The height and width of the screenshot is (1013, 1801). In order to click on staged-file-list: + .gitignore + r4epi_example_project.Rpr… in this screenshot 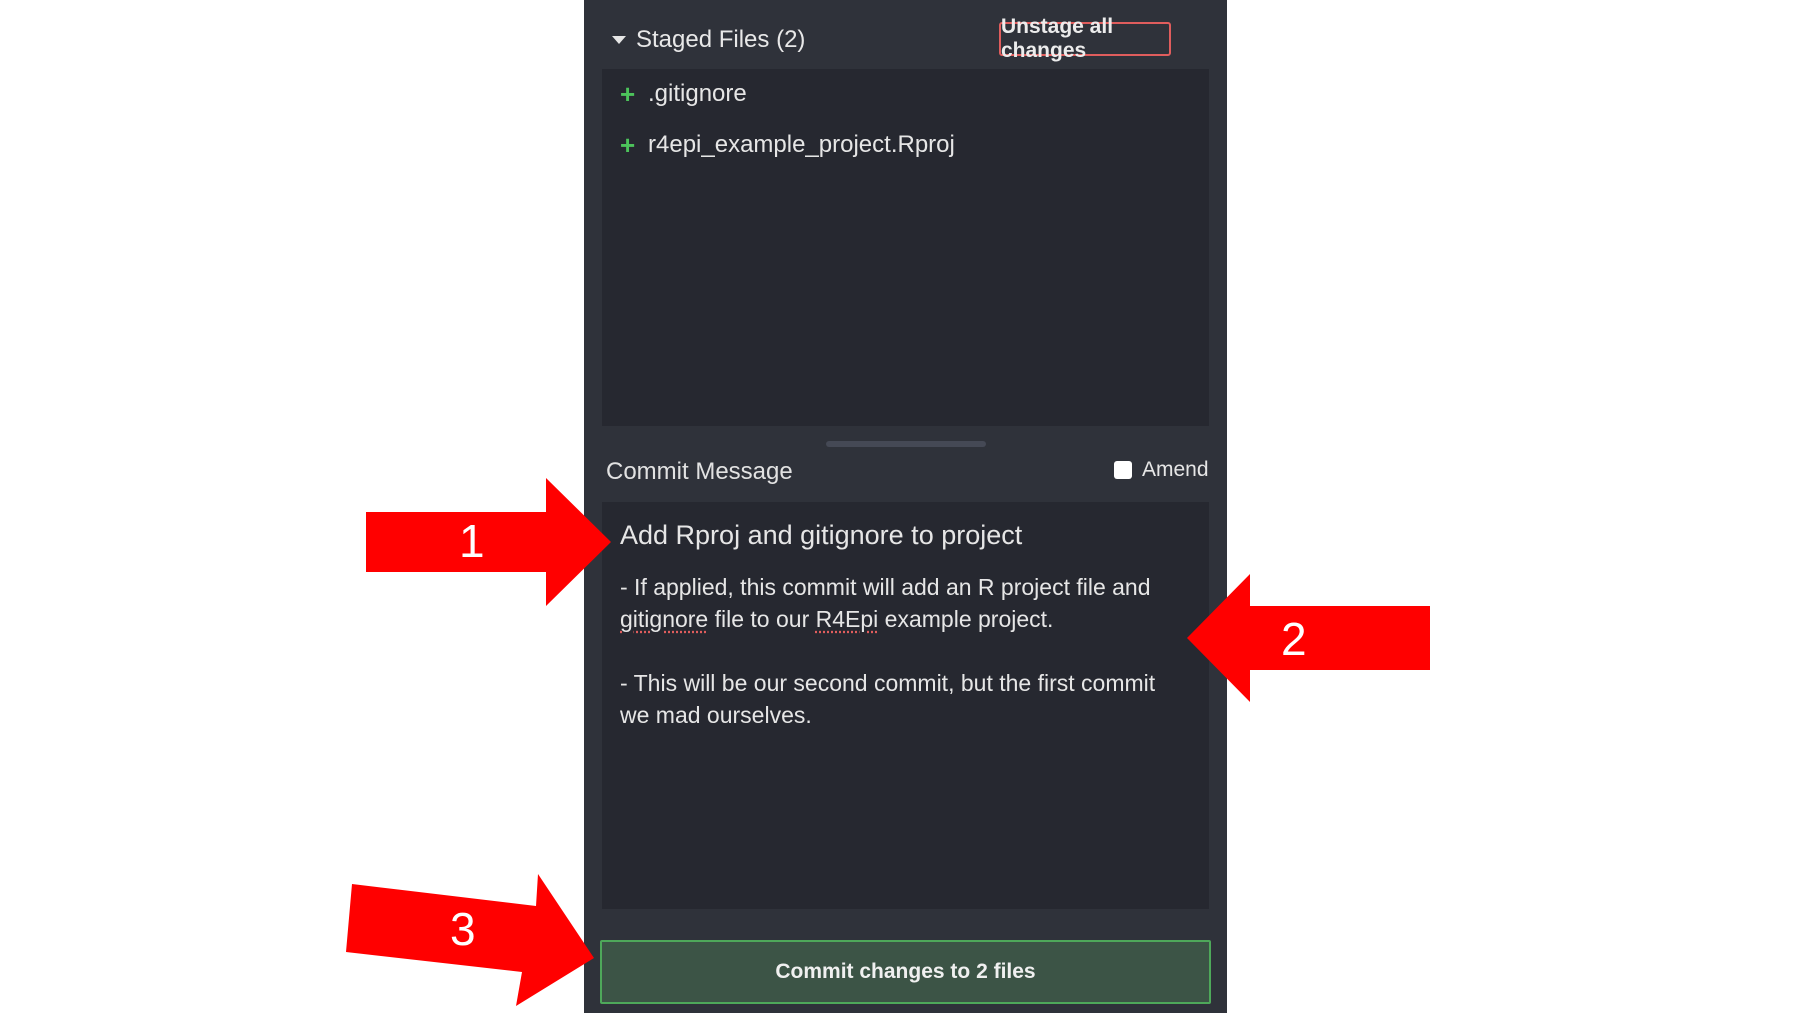, I will do `click(905, 247)`.